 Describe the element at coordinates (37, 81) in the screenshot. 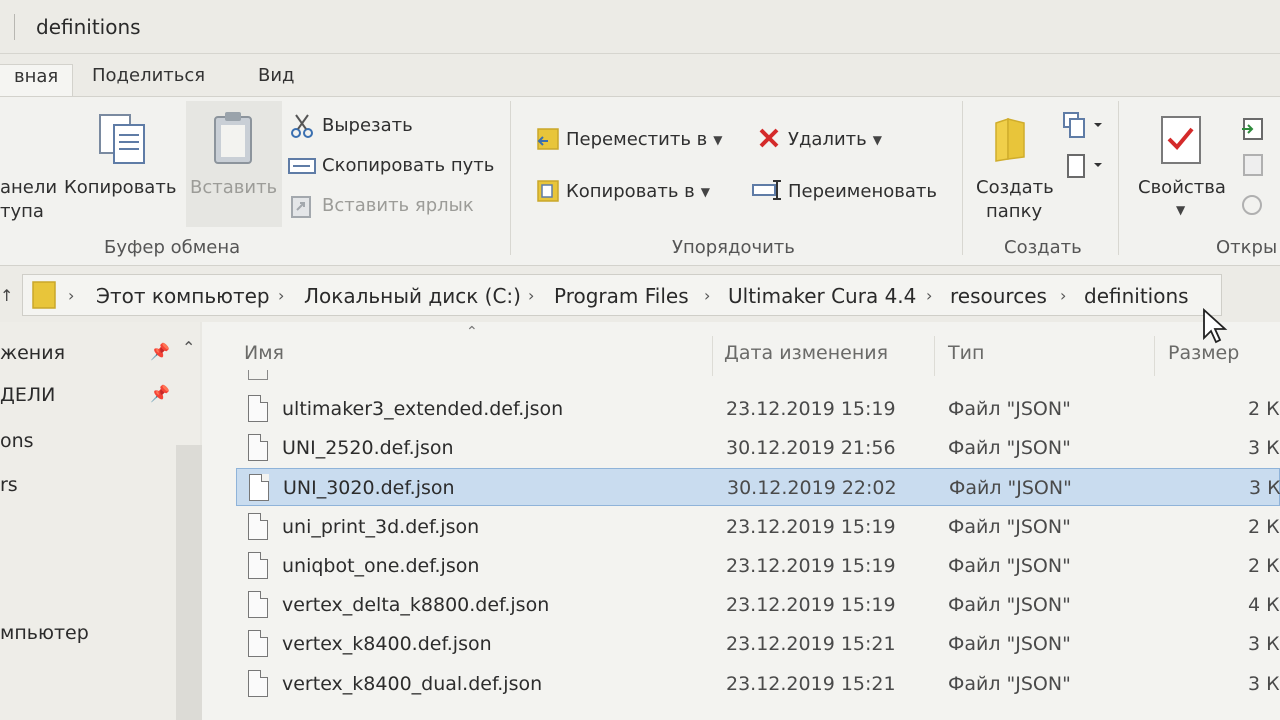

I see `tab-home: вная` at that location.